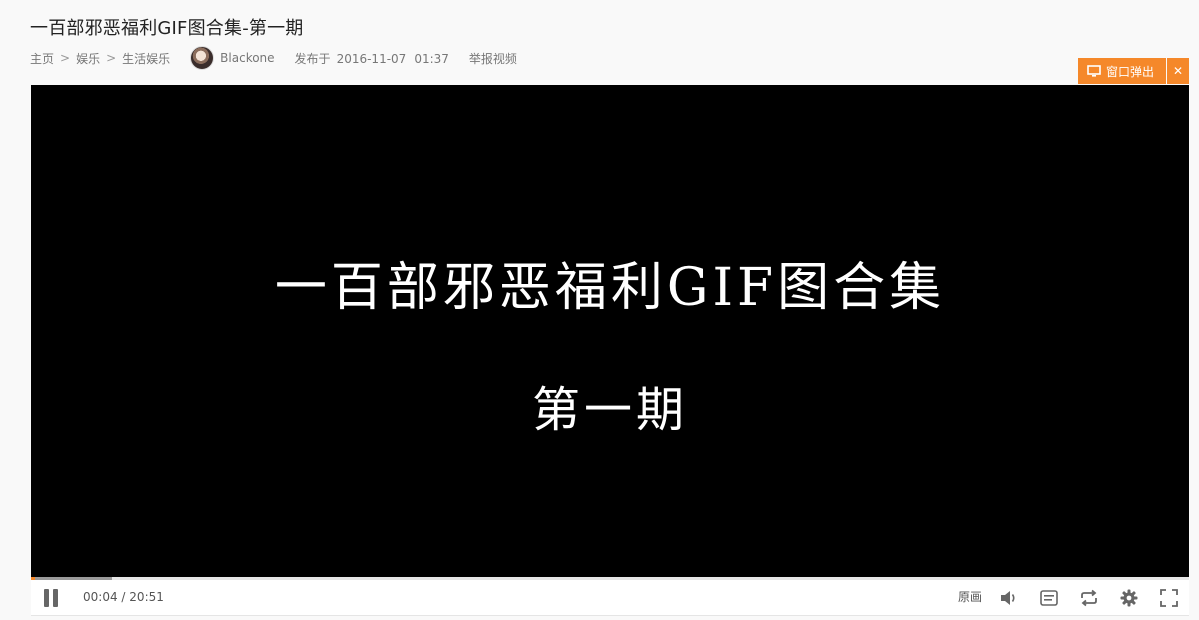  What do you see at coordinates (970, 596) in the screenshot?
I see `quality-selector: 原画` at bounding box center [970, 596].